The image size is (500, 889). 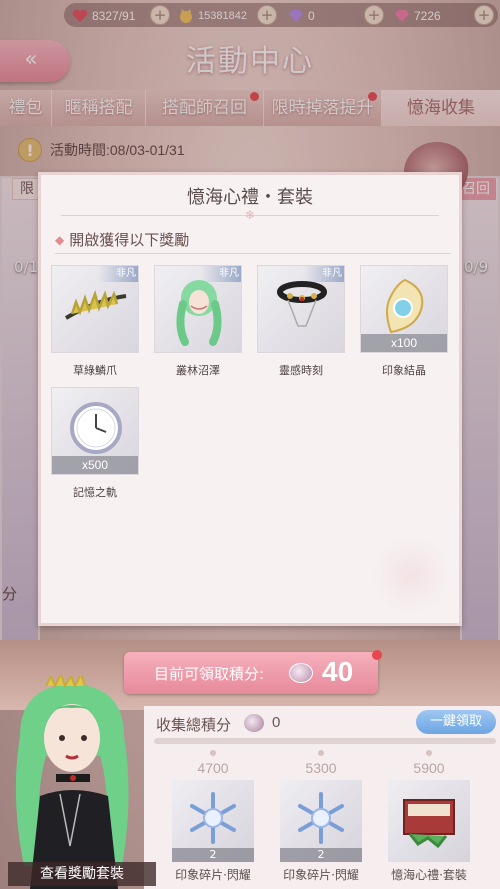 I want to click on reward-item: 非凡 靈感時刻, so click(x=301, y=321).